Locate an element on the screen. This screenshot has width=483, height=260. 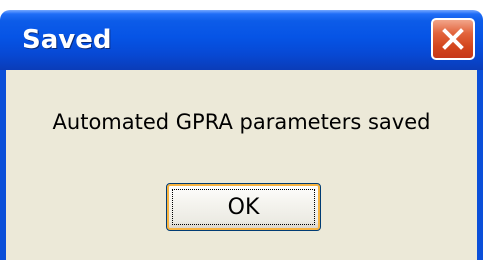
ok-button-label: OK is located at coordinates (243, 207).